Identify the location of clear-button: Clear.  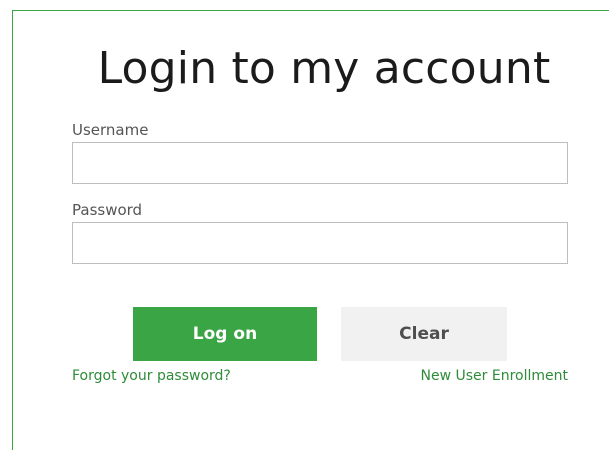
(424, 334).